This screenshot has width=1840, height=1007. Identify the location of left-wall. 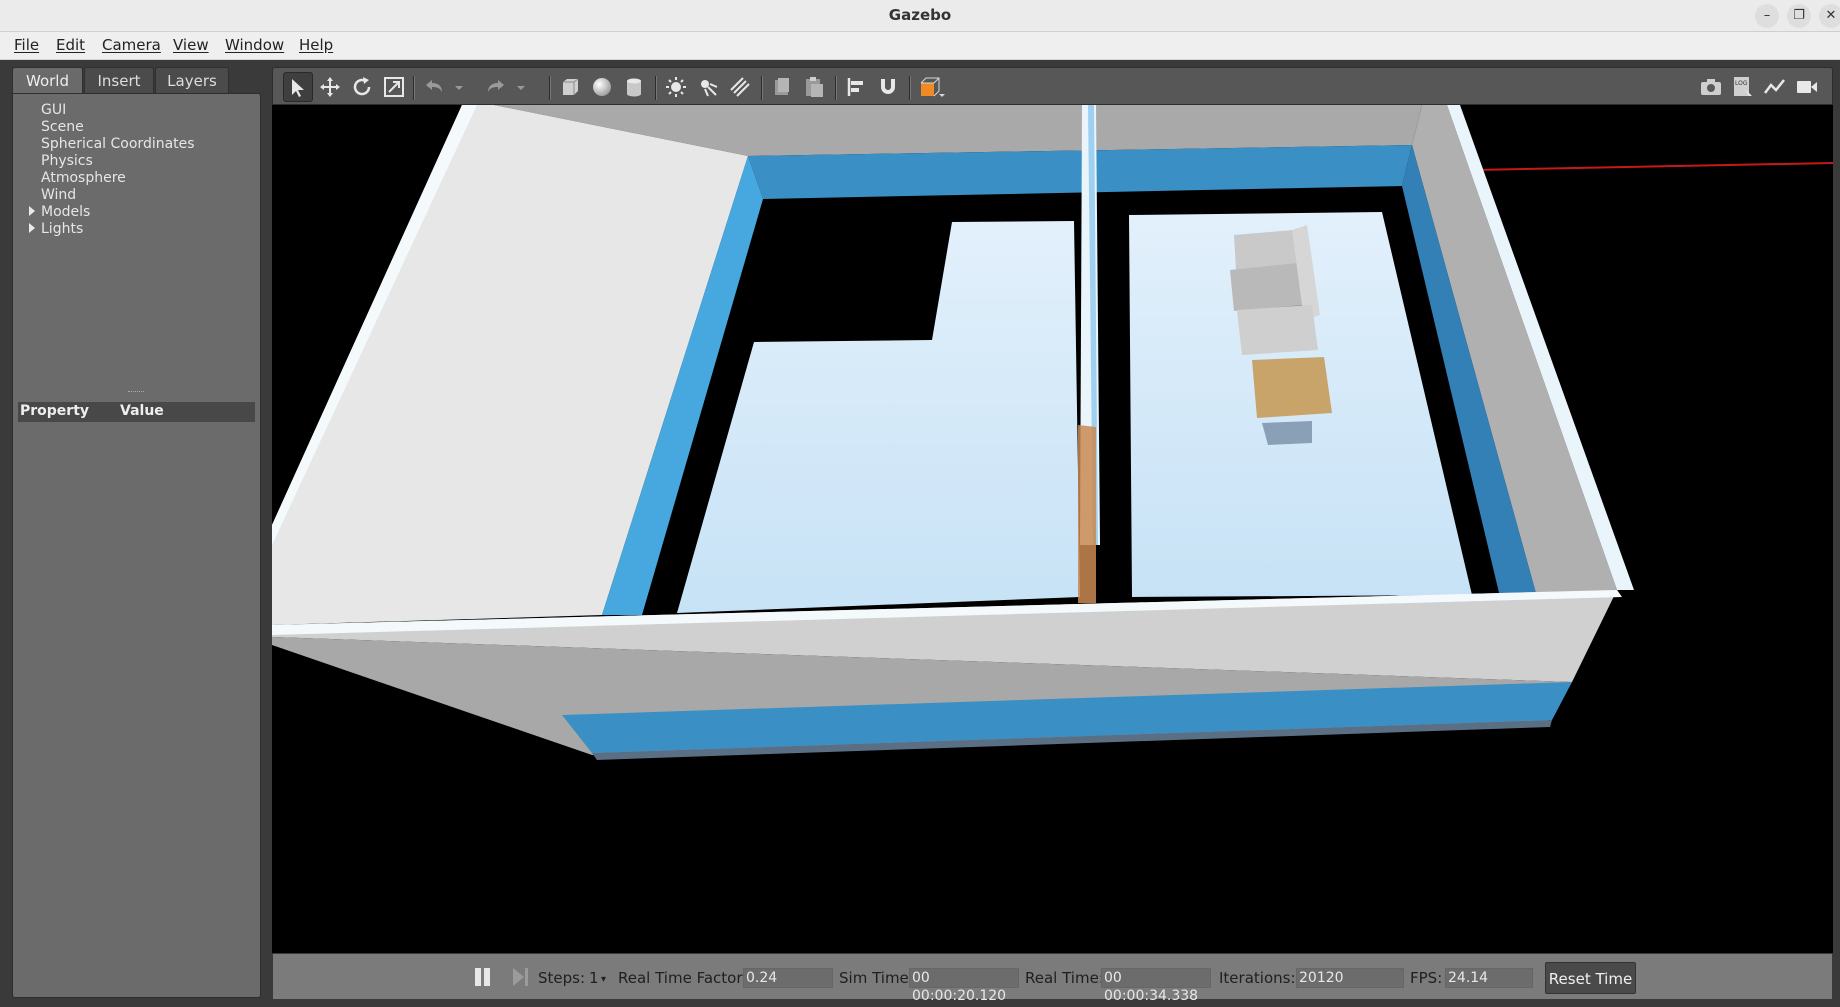
(510, 365).